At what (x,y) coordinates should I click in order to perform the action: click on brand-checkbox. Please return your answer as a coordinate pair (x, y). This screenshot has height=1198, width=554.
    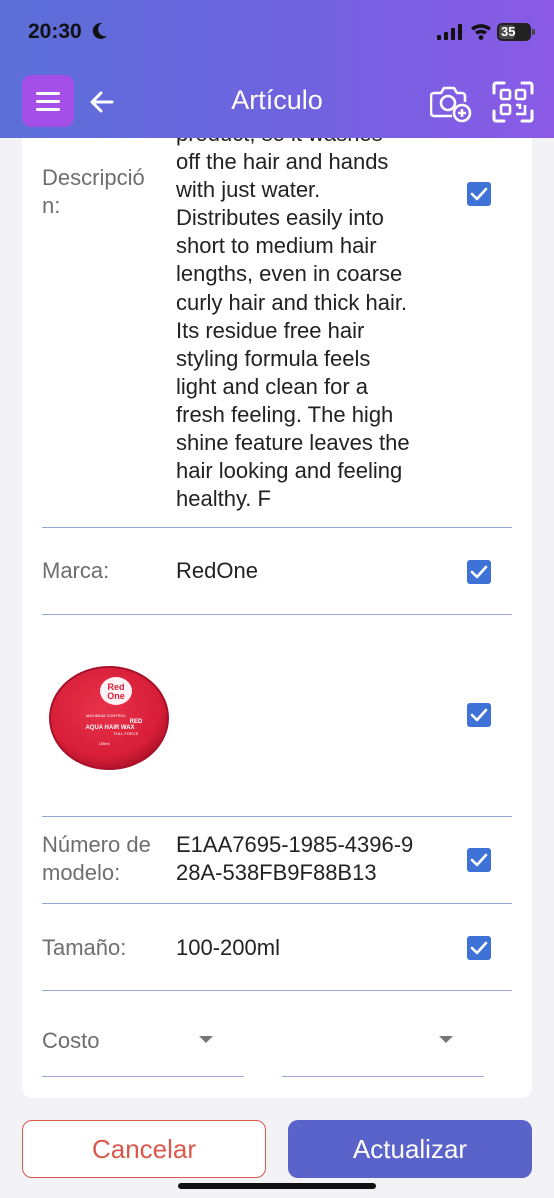
    Looking at the image, I should click on (479, 572).